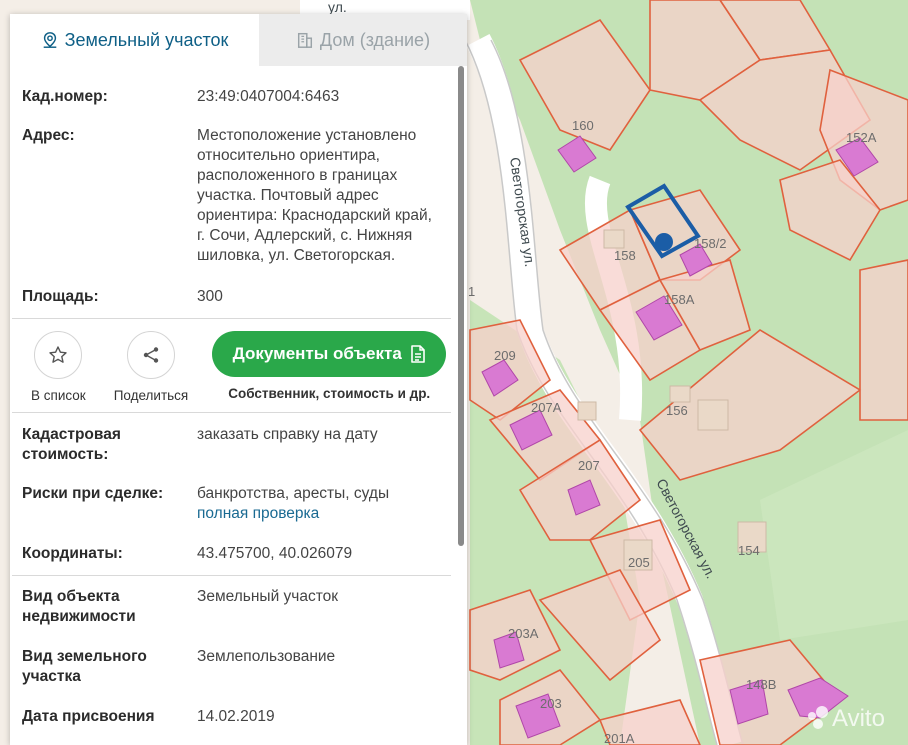 This screenshot has height=745, width=908. Describe the element at coordinates (337, 7) in the screenshot. I see `street-label-top: ул.` at that location.